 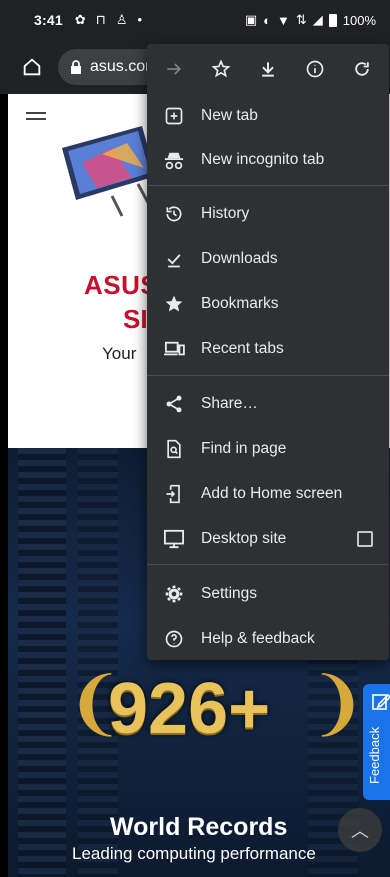 I want to click on battery-percent: 100%, so click(x=359, y=20).